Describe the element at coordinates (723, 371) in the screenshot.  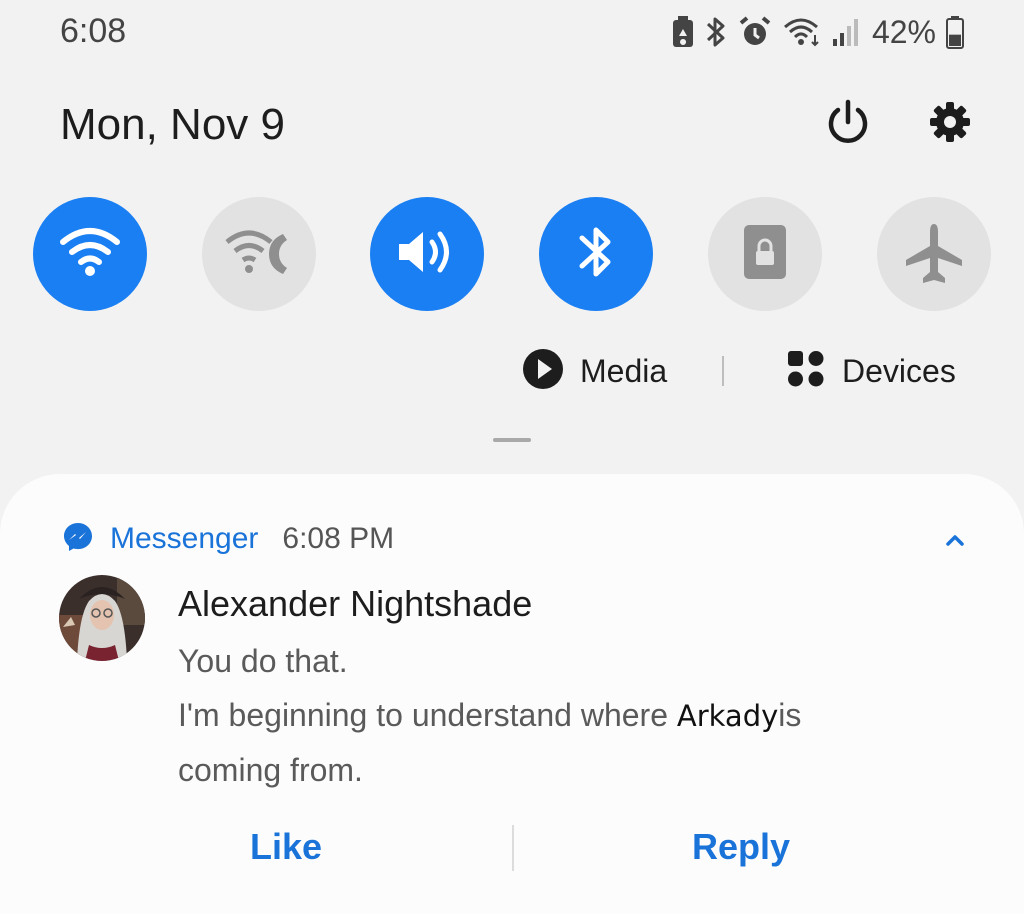
I see `media-devices-divider` at that location.